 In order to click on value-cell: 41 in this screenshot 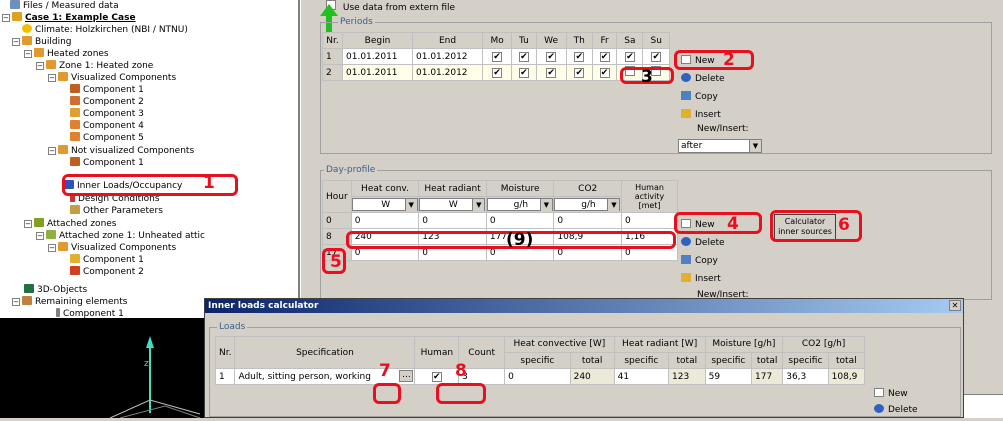, I will do `click(641, 376)`.